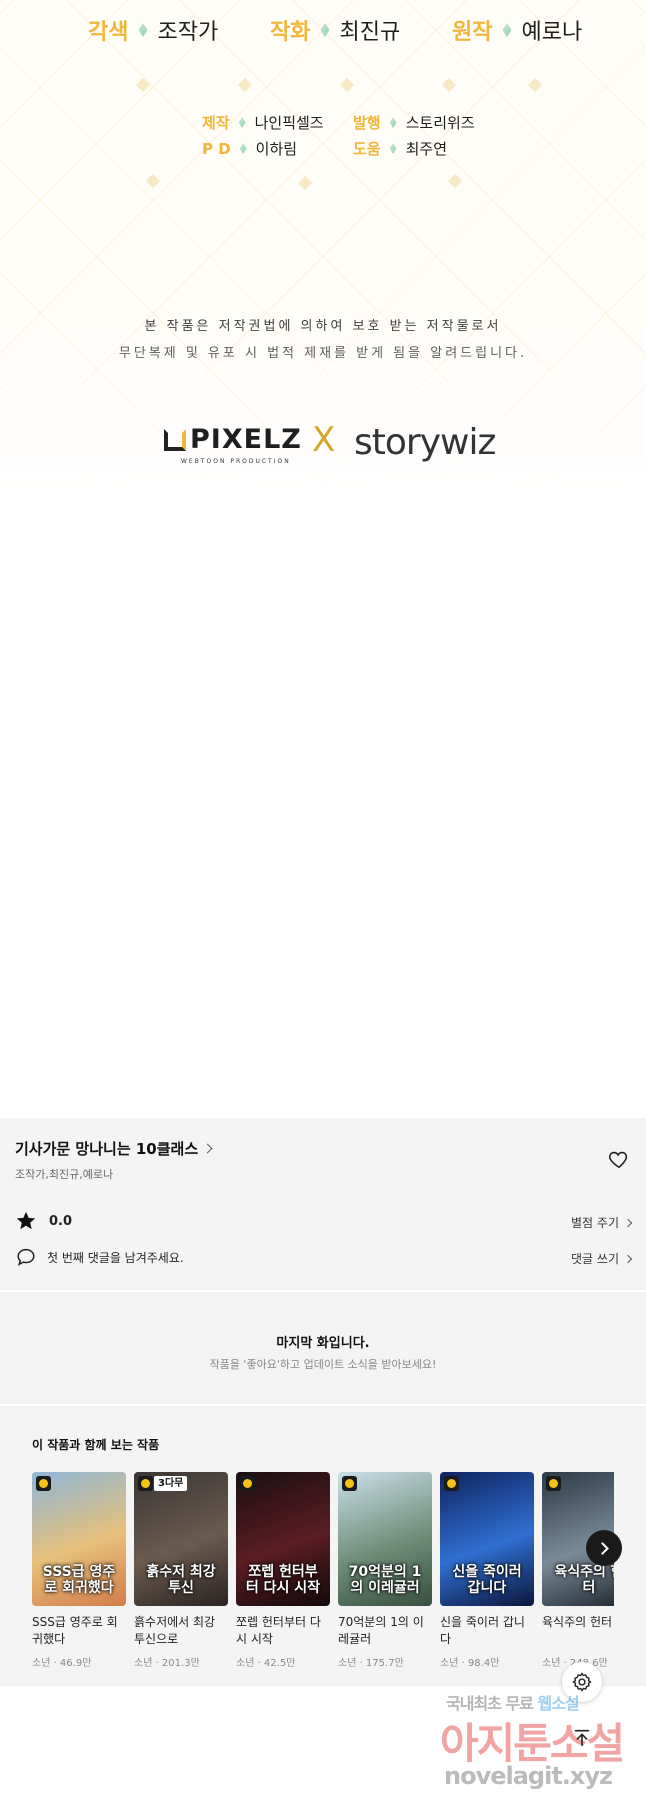  I want to click on pixelz-wordmark: PIXELZ, so click(246, 439).